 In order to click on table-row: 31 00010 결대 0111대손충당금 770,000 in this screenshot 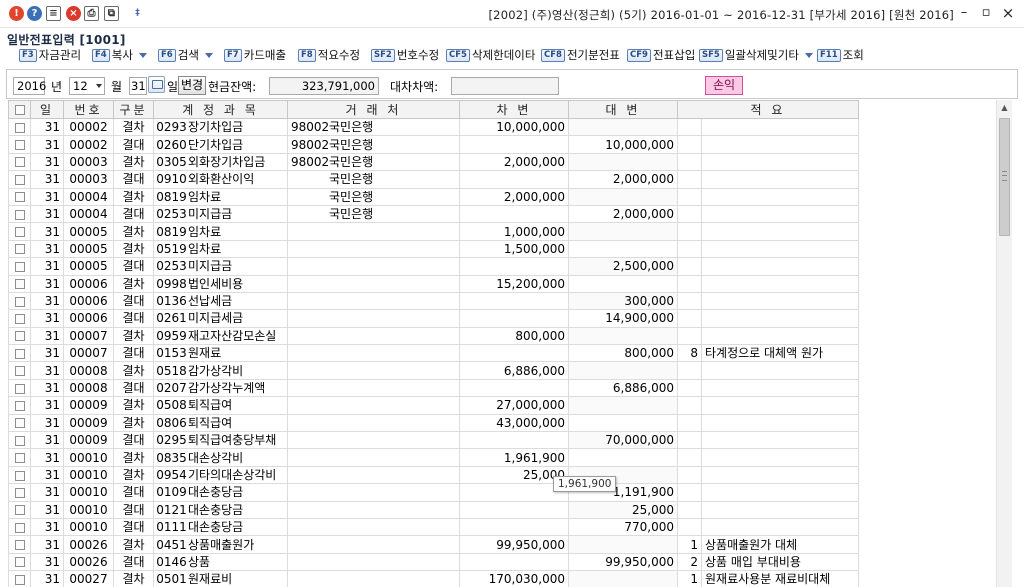, I will do `click(433, 527)`.